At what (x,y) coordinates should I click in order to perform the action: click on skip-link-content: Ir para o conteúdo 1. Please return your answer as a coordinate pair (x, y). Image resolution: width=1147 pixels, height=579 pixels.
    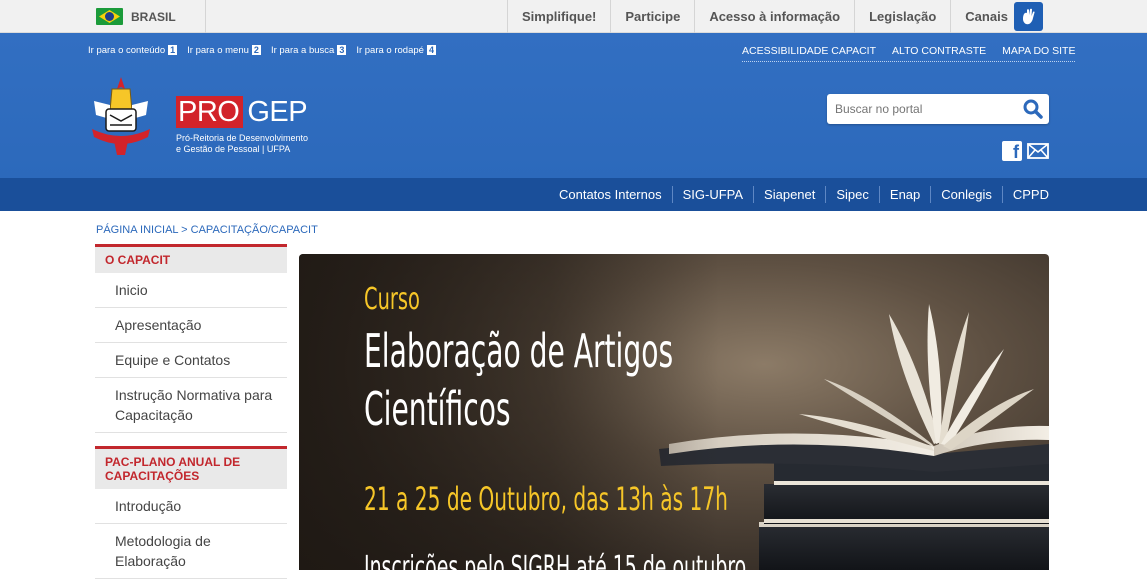
    Looking at the image, I should click on (133, 50).